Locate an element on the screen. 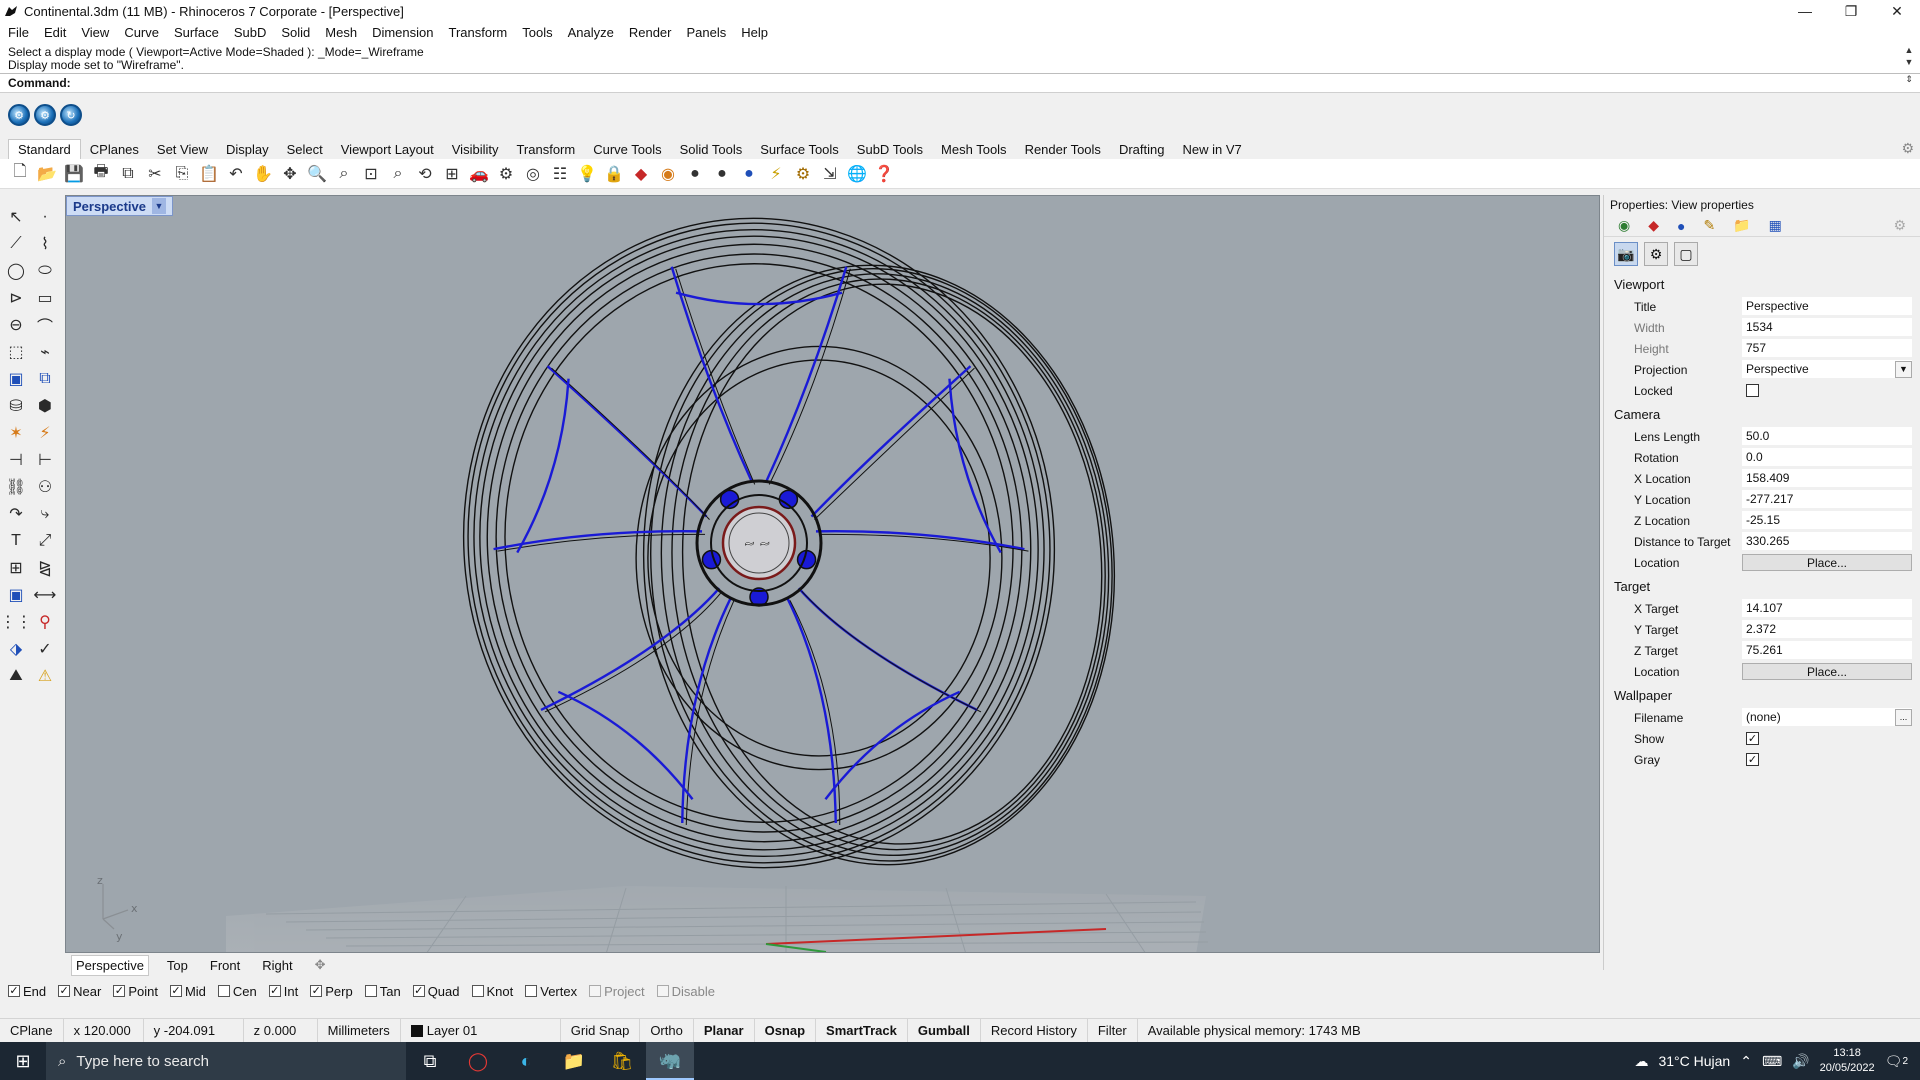 This screenshot has width=1920, height=1080. materials-icon: ● is located at coordinates (1681, 226).